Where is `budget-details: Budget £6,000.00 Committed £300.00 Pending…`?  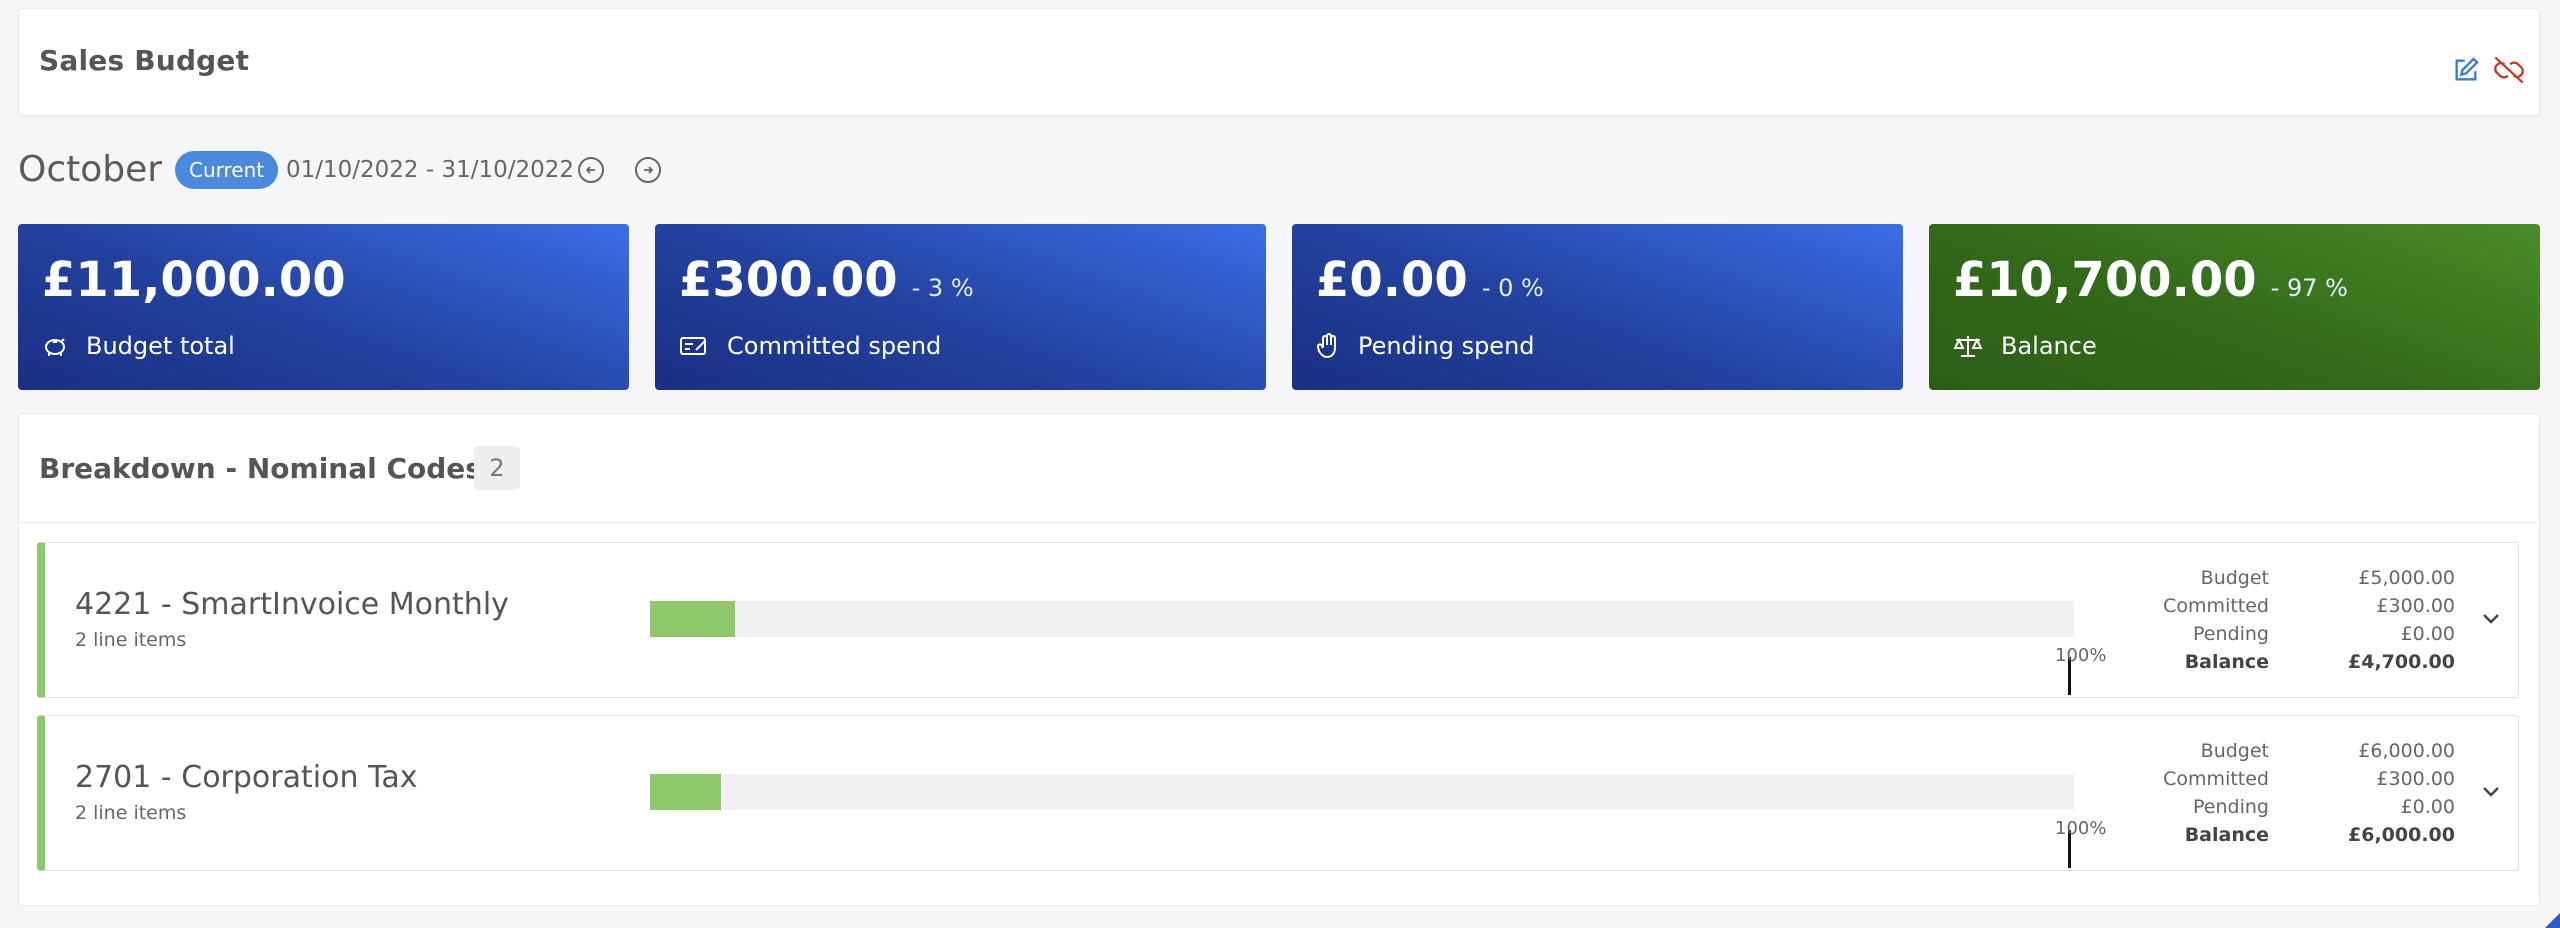 budget-details: Budget £6,000.00 Committed £300.00 Pending… is located at coordinates (2295, 792).